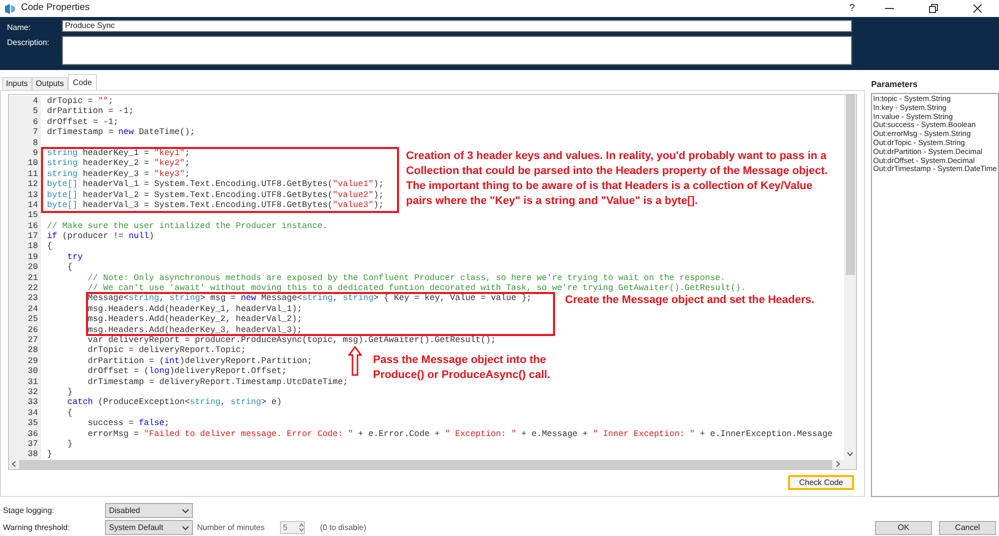  What do you see at coordinates (457, 50) in the screenshot?
I see `description-input` at bounding box center [457, 50].